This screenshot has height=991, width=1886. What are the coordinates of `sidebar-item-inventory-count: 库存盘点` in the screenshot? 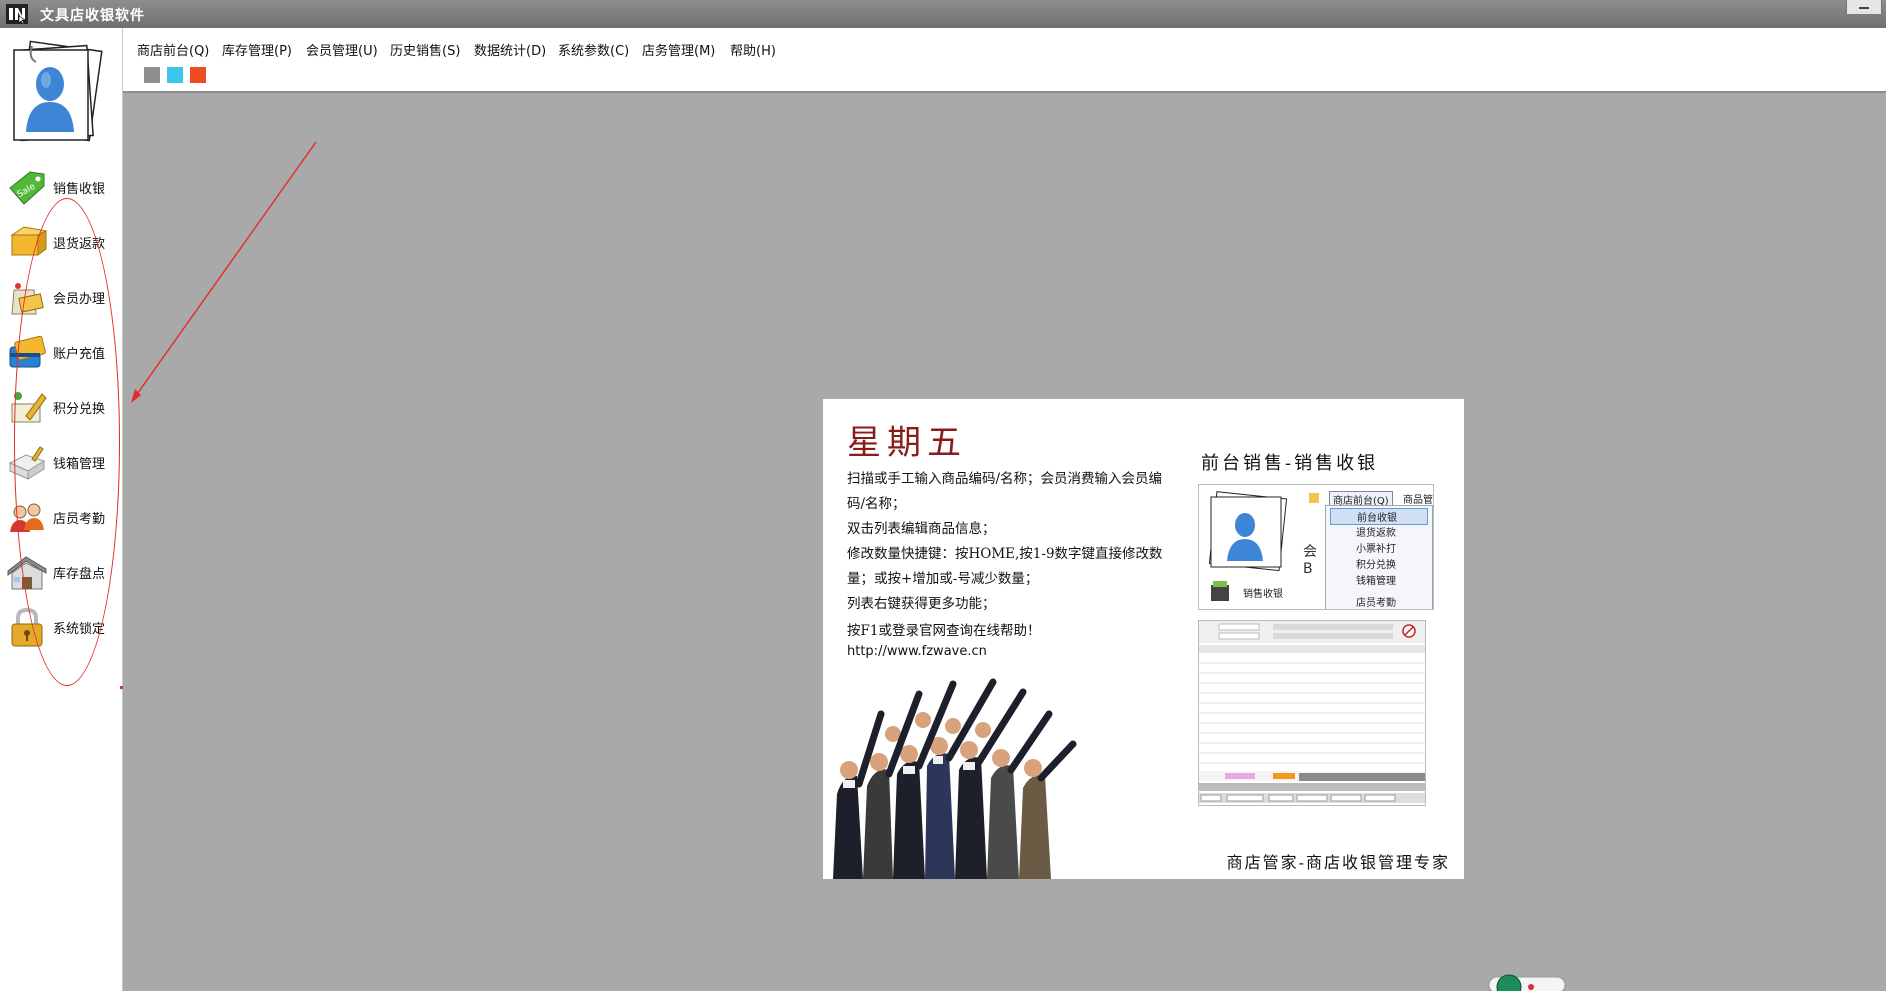 It's located at (61, 570).